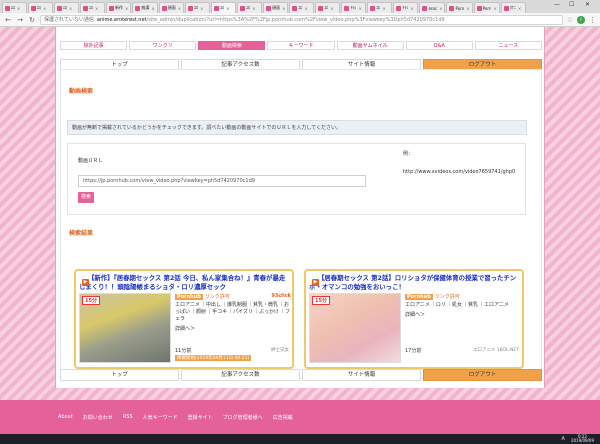  Describe the element at coordinates (581, 19) in the screenshot. I see `profile-avatar: i` at that location.